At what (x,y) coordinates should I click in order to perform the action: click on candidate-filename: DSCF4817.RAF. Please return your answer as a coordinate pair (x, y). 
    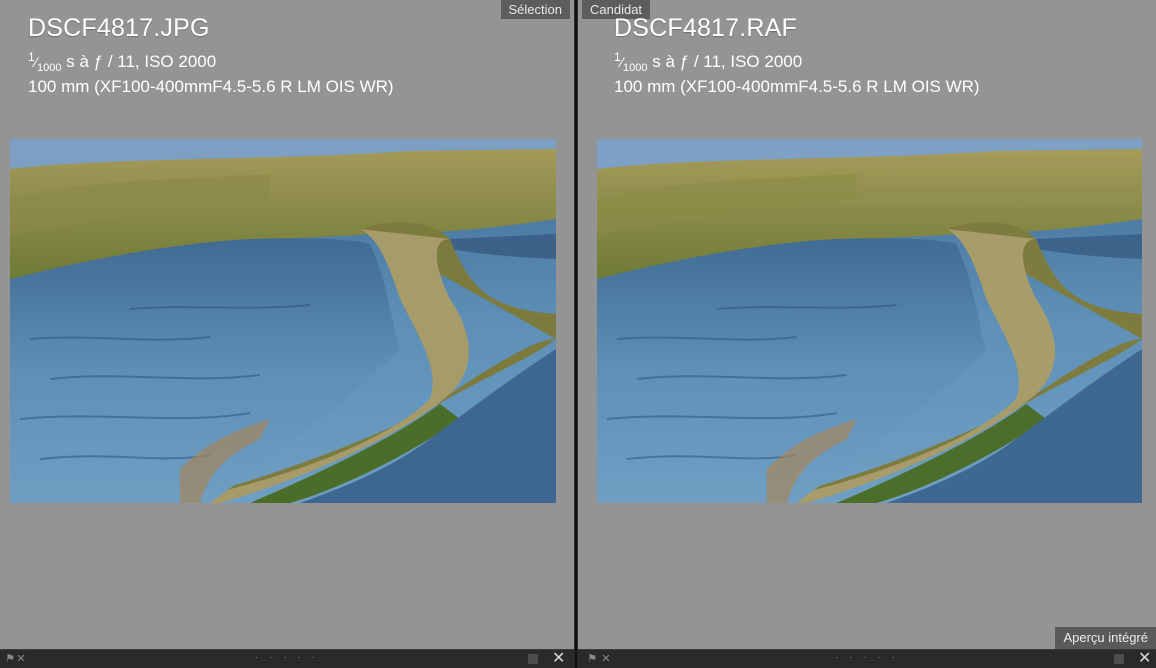
    Looking at the image, I should click on (706, 28).